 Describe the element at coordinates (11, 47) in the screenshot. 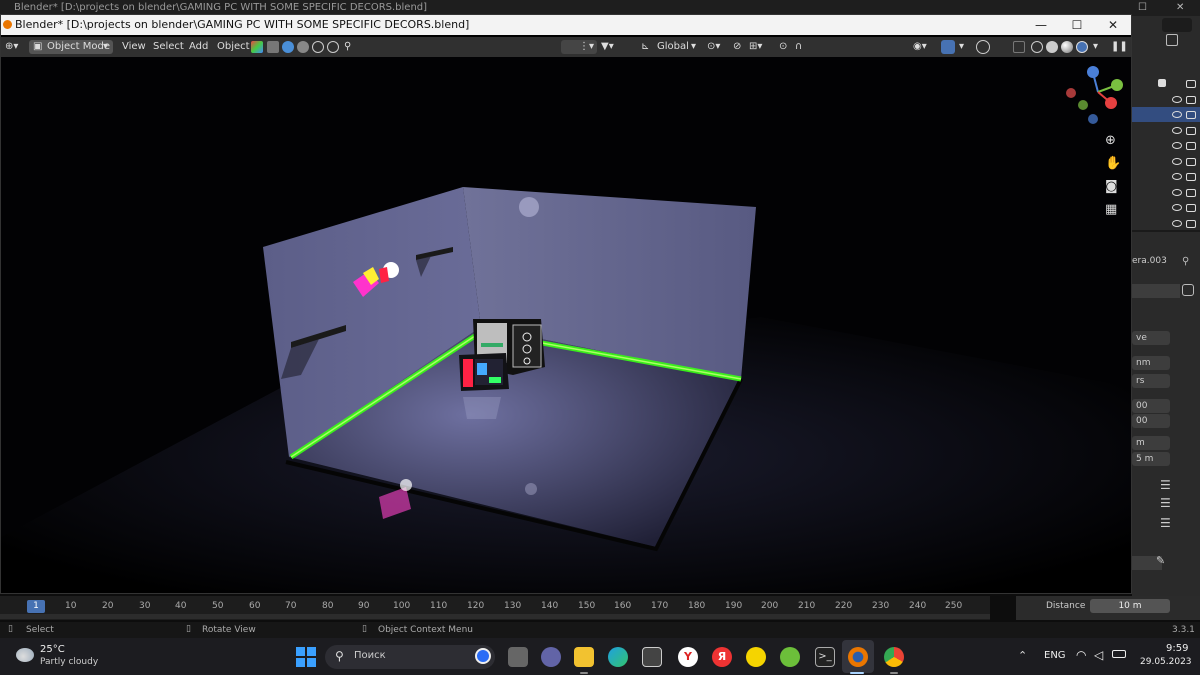

I see `editor-type-icon: ⊕▾` at that location.